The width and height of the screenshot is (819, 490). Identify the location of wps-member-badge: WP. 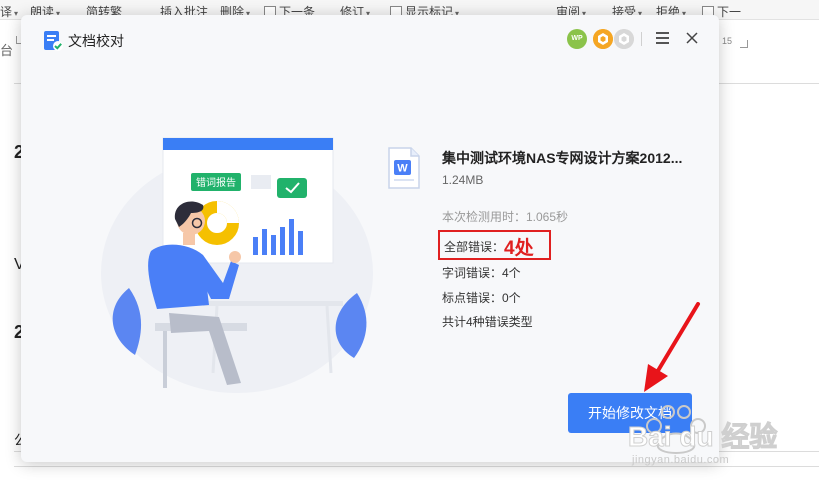
(577, 39).